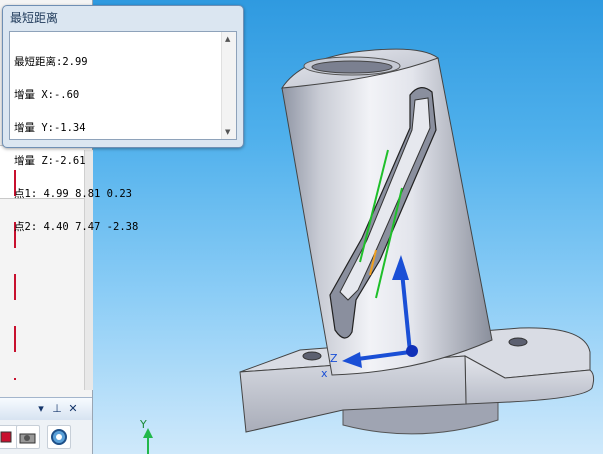  What do you see at coordinates (352, 67) in the screenshot?
I see `top-bore-inner` at bounding box center [352, 67].